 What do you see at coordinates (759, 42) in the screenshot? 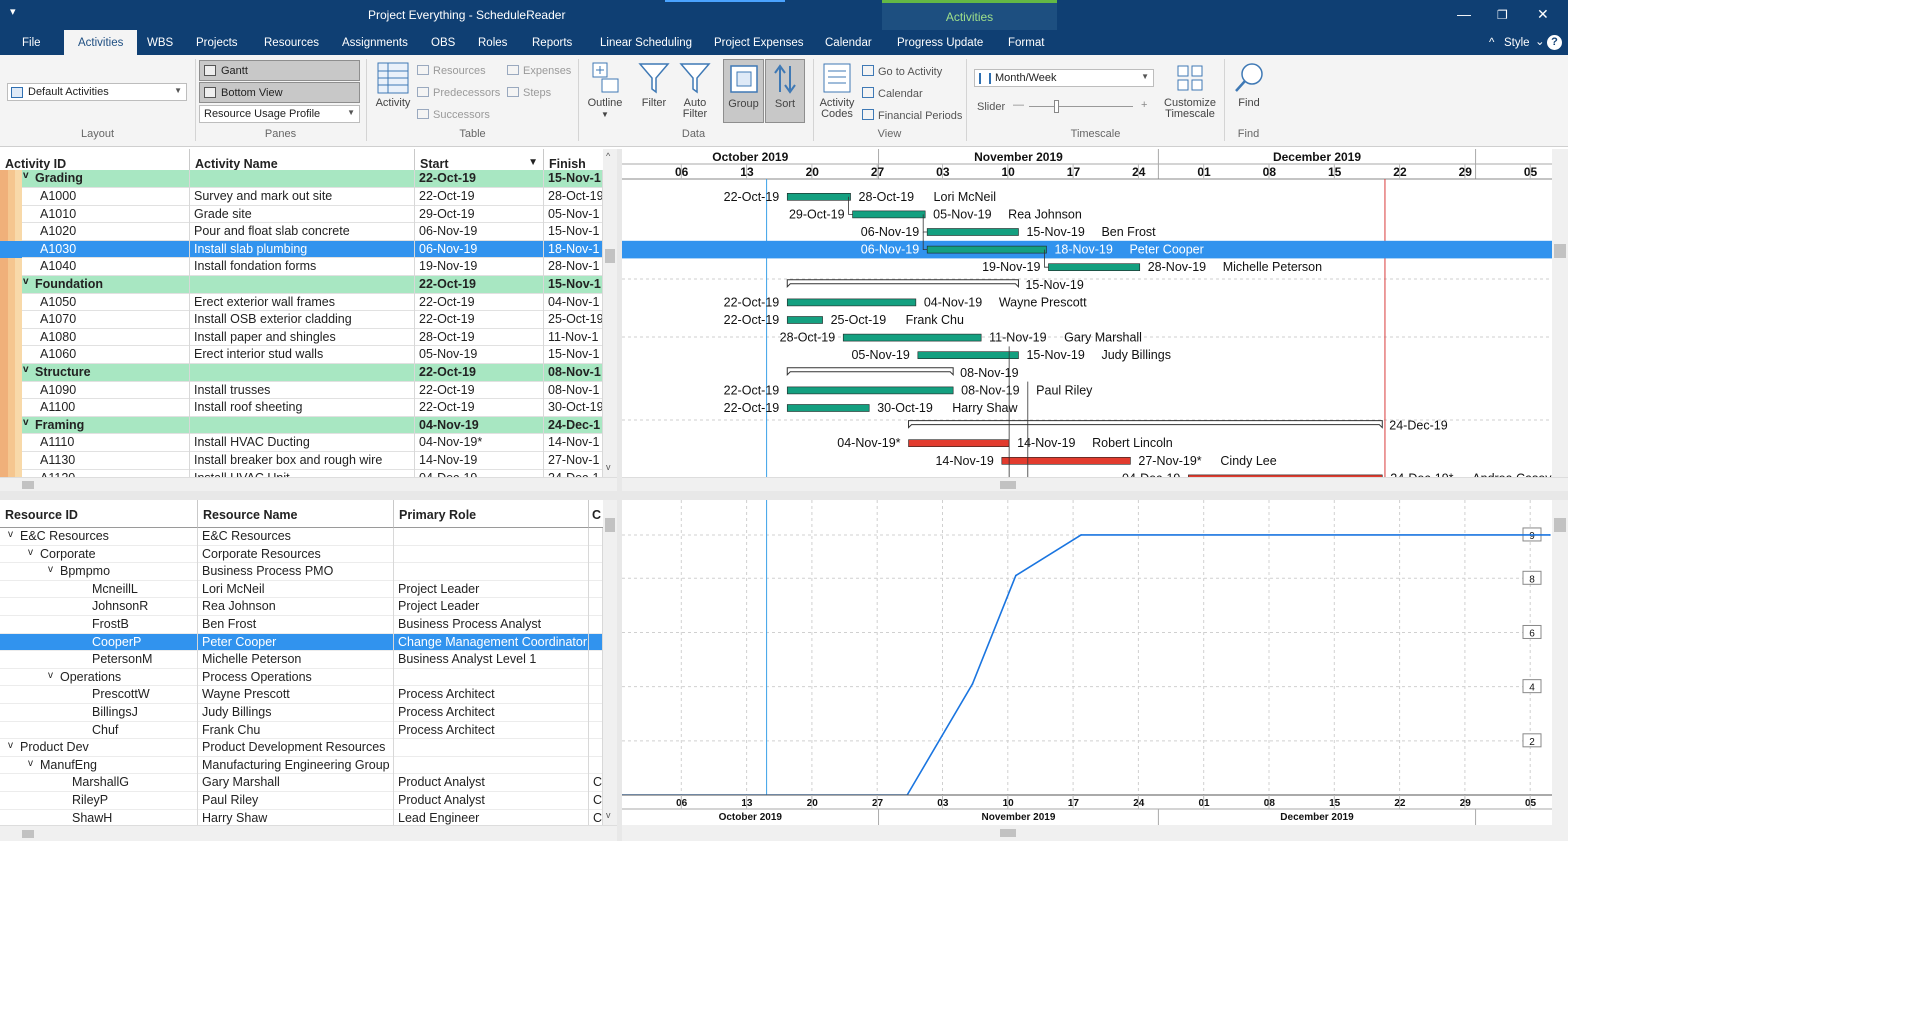
I see `tab-project-expenses: Project Expenses` at bounding box center [759, 42].